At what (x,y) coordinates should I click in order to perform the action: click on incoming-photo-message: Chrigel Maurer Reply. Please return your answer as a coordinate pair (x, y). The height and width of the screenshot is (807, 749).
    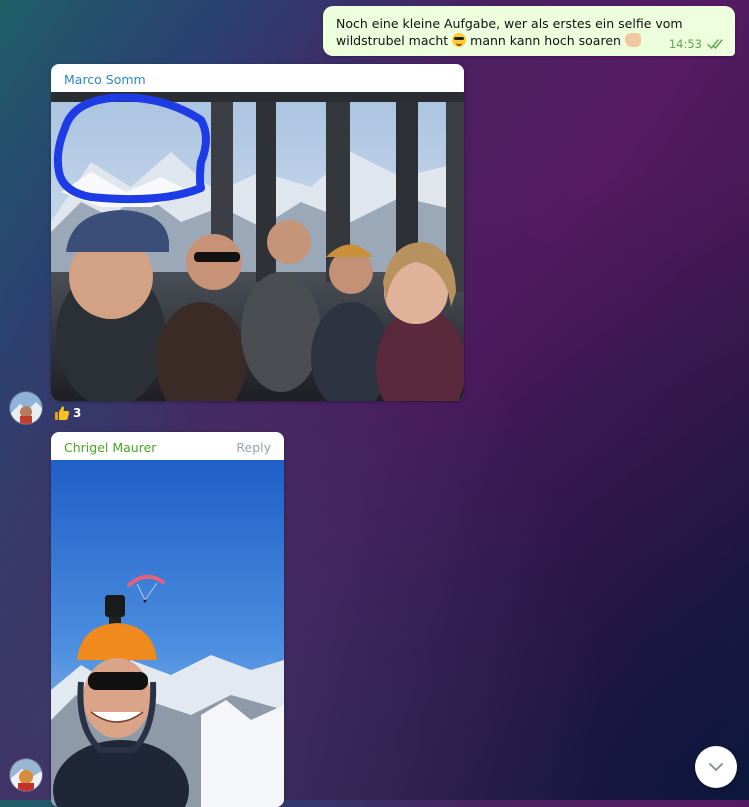
    Looking at the image, I should click on (167, 619).